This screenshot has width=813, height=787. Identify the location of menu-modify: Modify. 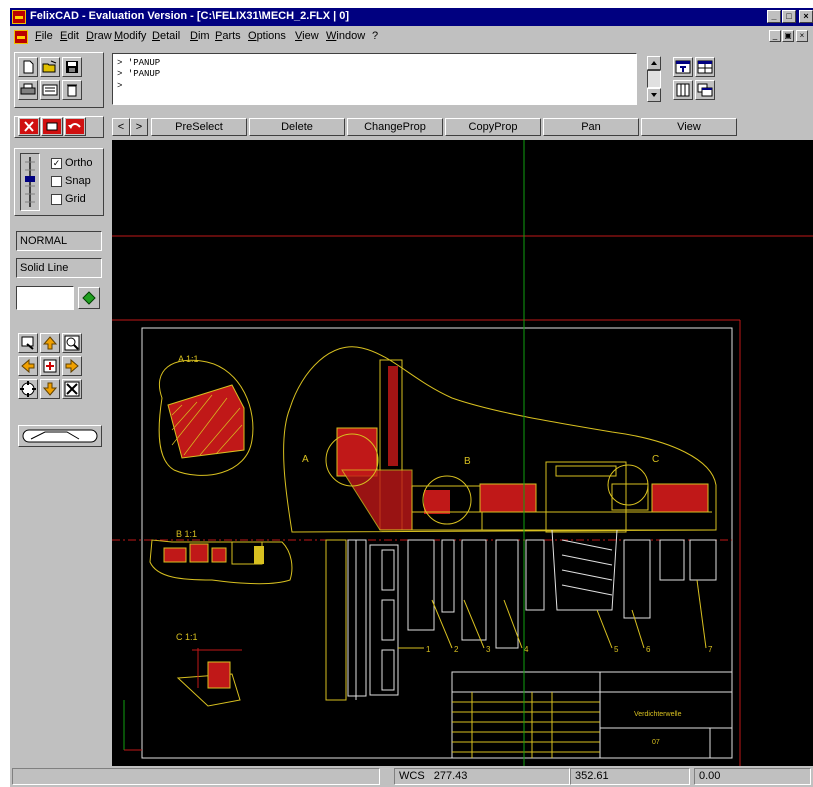
(130, 36).